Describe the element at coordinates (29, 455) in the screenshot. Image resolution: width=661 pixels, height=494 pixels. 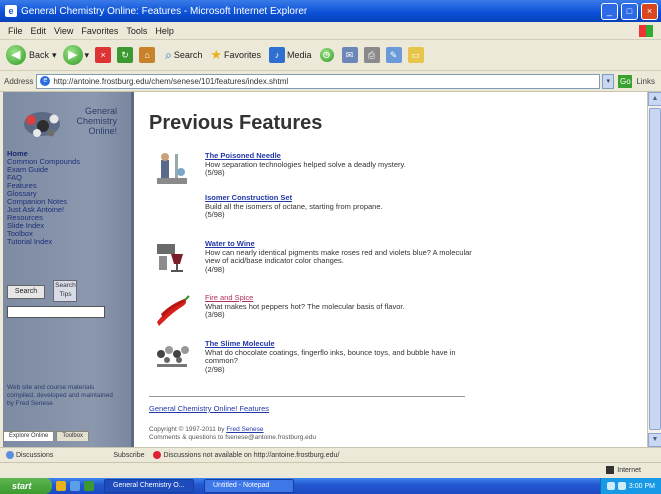
I see `discussions-button: Discussions` at that location.